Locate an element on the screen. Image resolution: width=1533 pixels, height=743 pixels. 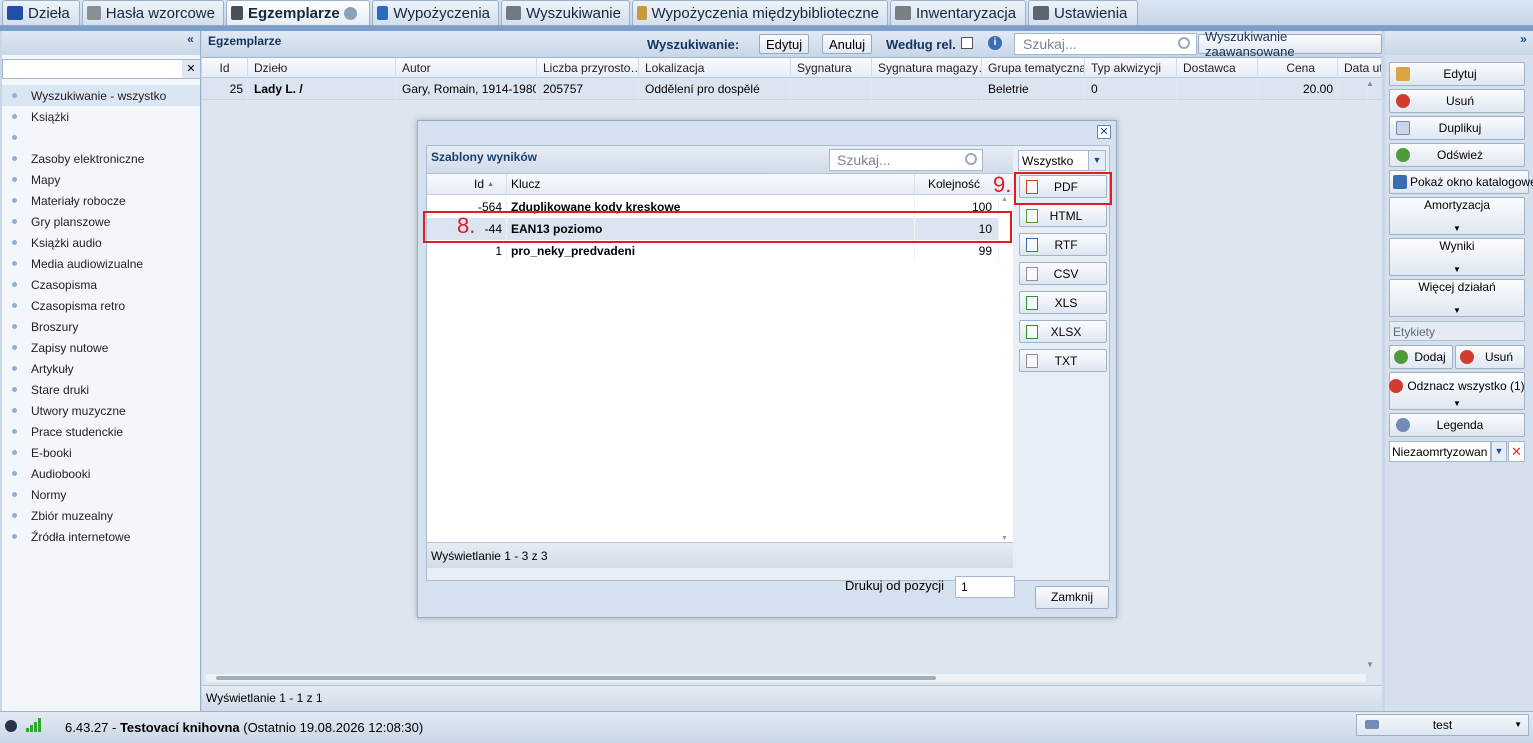
sidebar-category-item: E-booki is located at coordinates (101, 452).